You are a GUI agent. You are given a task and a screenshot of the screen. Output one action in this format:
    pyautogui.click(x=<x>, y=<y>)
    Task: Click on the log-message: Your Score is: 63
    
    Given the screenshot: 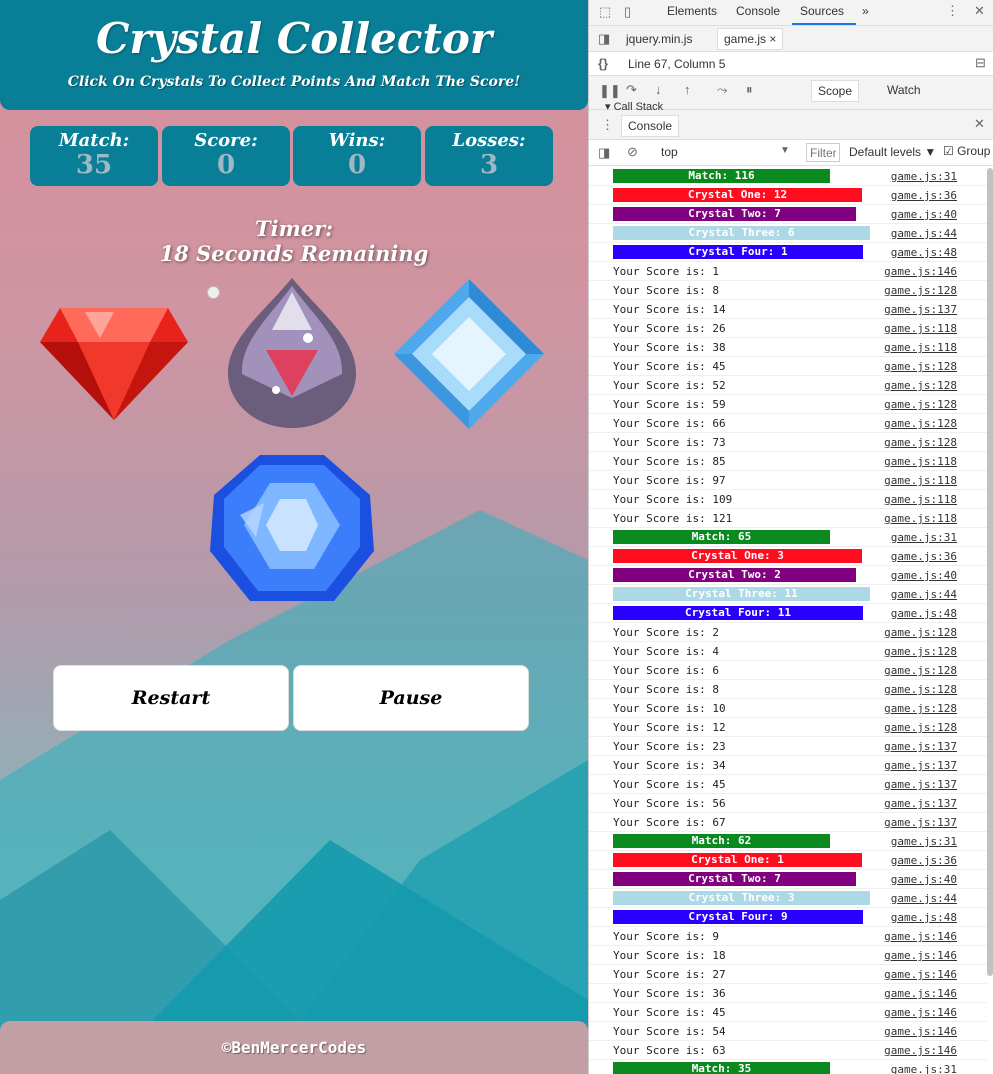 What is the action you would take?
    pyautogui.click(x=669, y=1050)
    